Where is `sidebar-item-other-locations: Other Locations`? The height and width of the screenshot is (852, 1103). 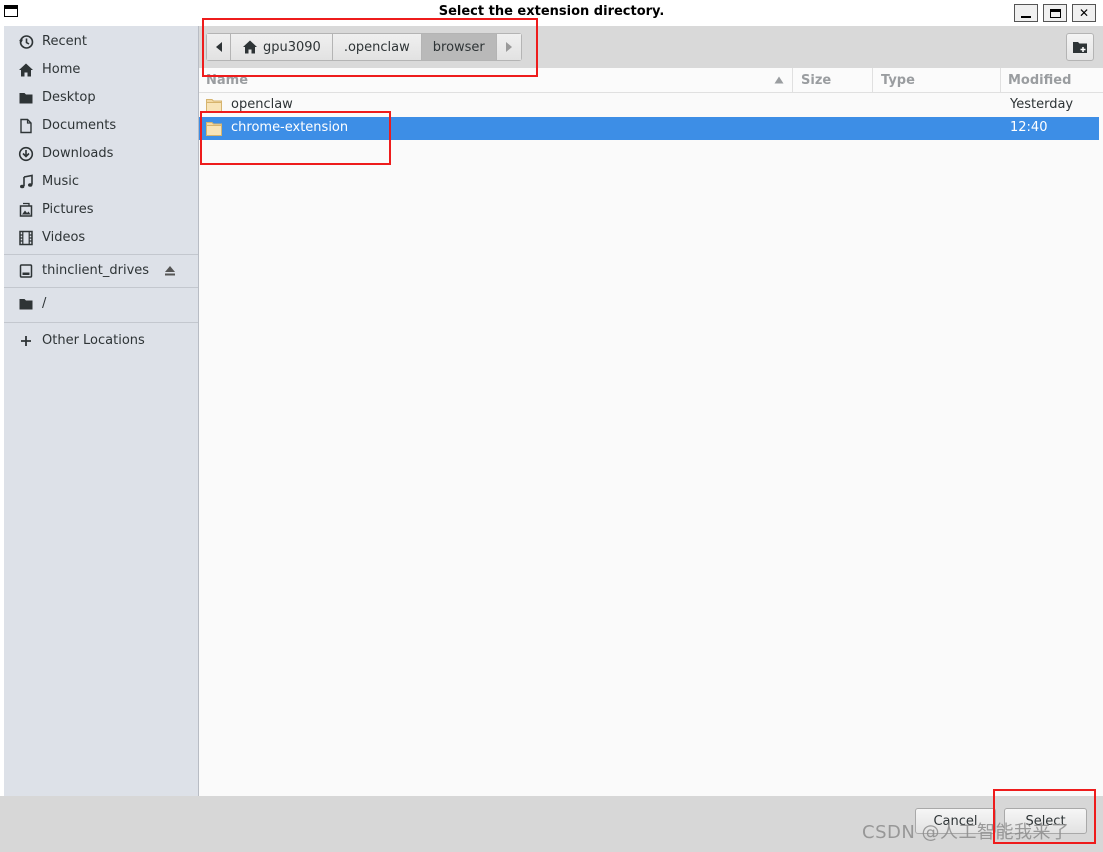 sidebar-item-other-locations: Other Locations is located at coordinates (101, 341).